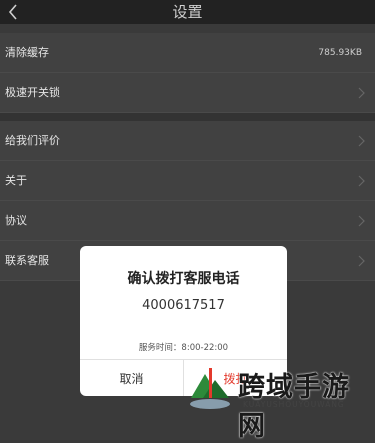 The height and width of the screenshot is (443, 375). Describe the element at coordinates (183, 305) in the screenshot. I see `support-phone-number: 4000617517` at that location.